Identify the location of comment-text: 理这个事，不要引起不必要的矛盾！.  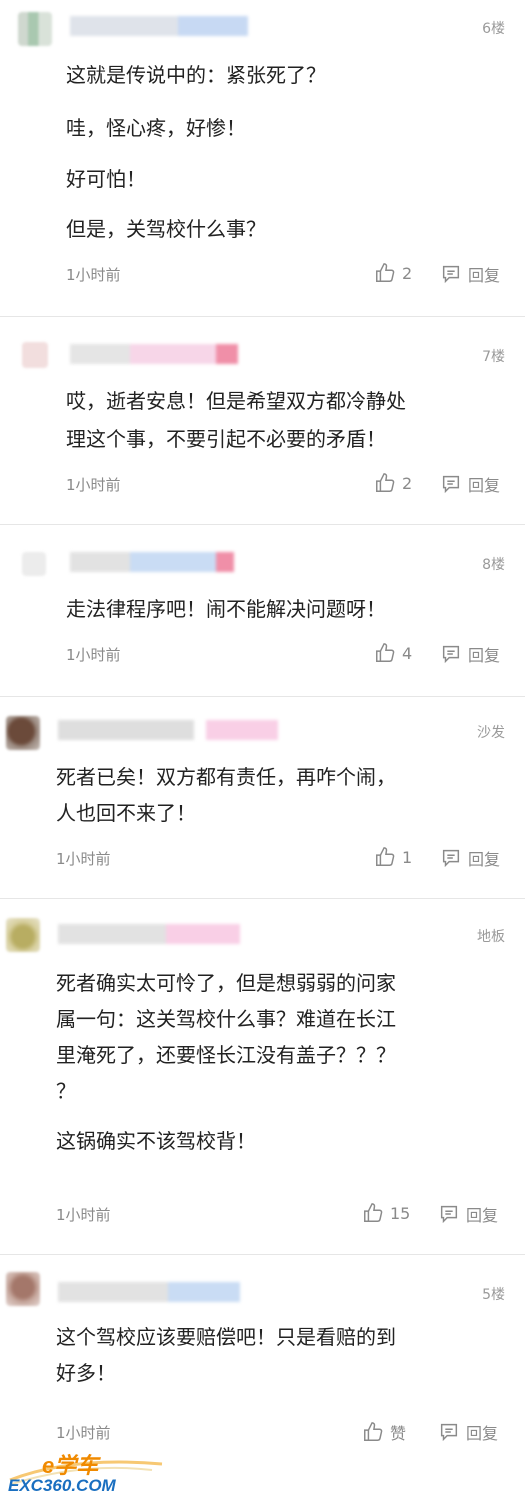
(226, 439).